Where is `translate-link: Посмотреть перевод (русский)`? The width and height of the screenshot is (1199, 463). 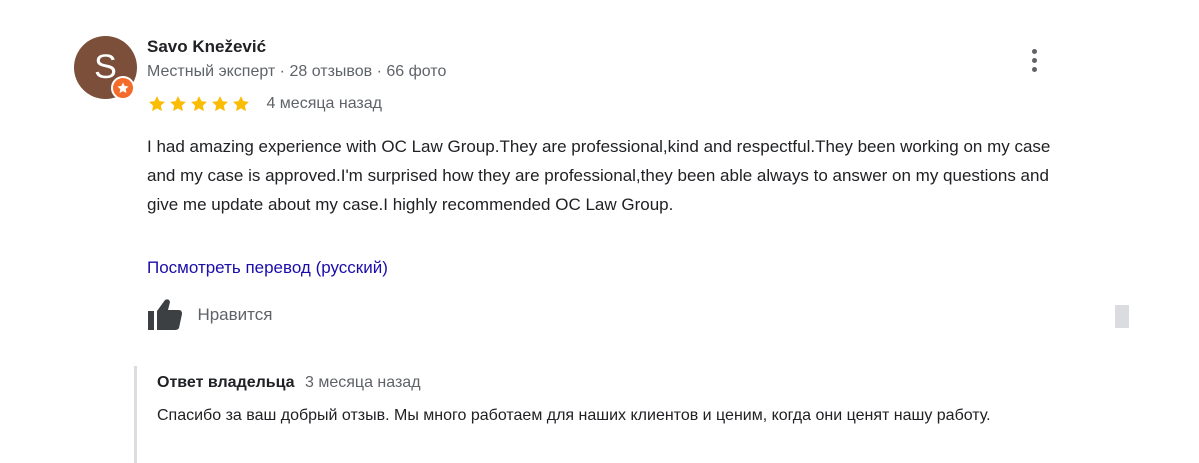
translate-link: Посмотреть перевод (русский) is located at coordinates (267, 268).